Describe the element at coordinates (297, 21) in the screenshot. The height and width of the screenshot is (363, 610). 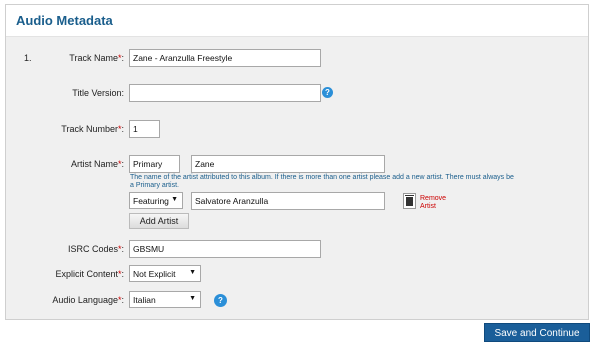
I see `panel-header: Audio Metadata` at that location.